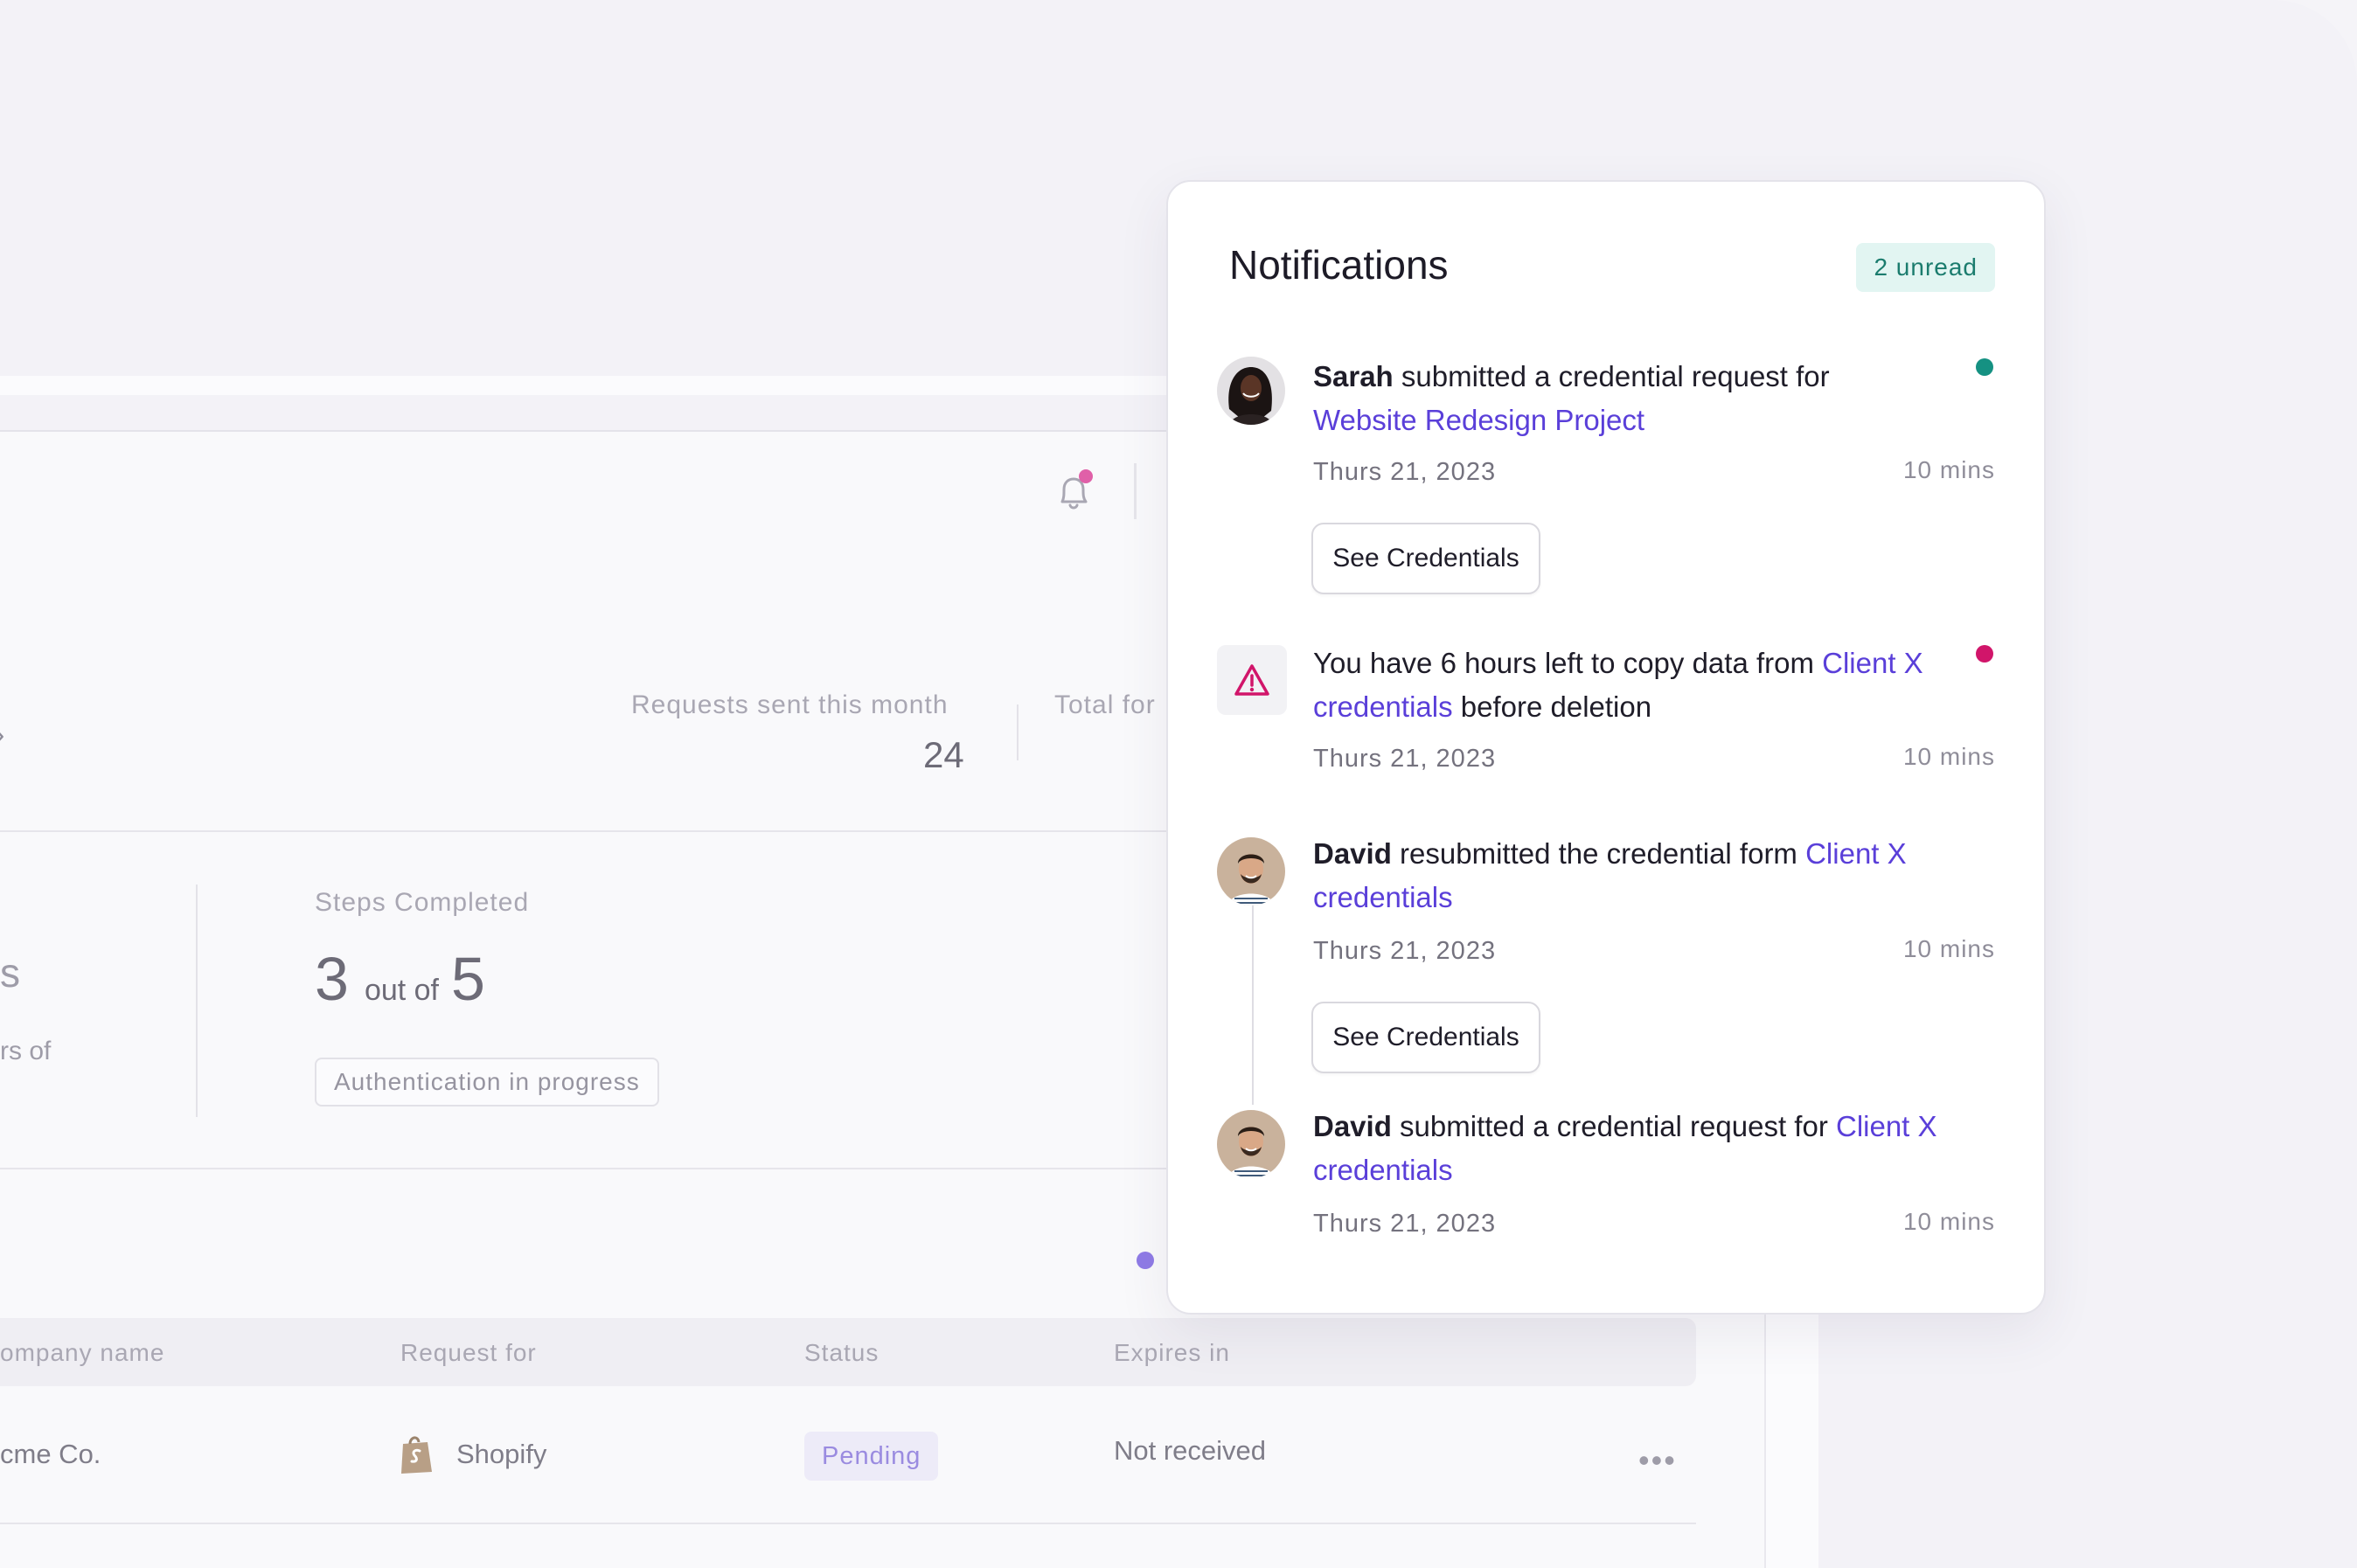 Image resolution: width=2357 pixels, height=1568 pixels. I want to click on col-company: ompany name, so click(82, 1353).